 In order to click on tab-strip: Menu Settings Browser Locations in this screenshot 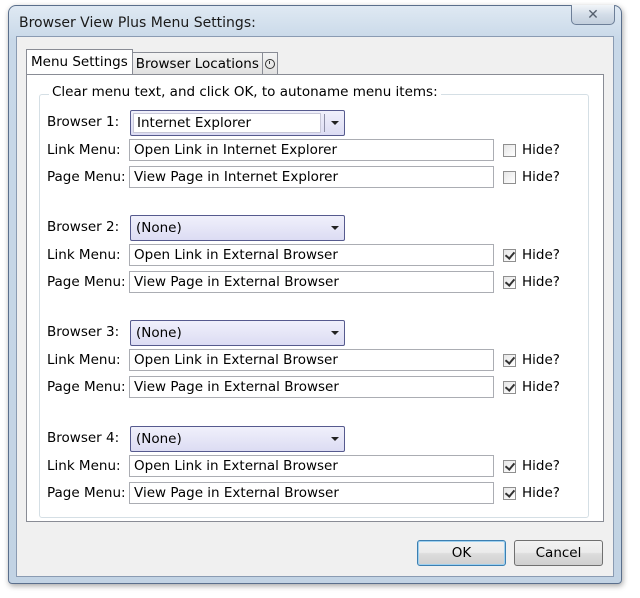, I will do `click(152, 61)`.